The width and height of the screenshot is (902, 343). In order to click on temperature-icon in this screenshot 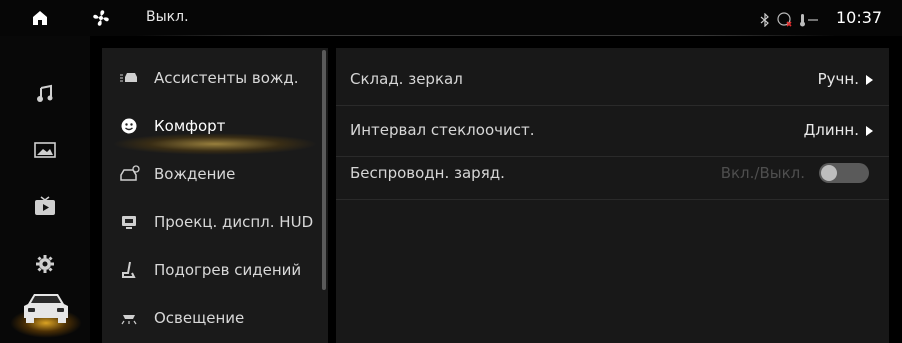, I will do `click(809, 21)`.